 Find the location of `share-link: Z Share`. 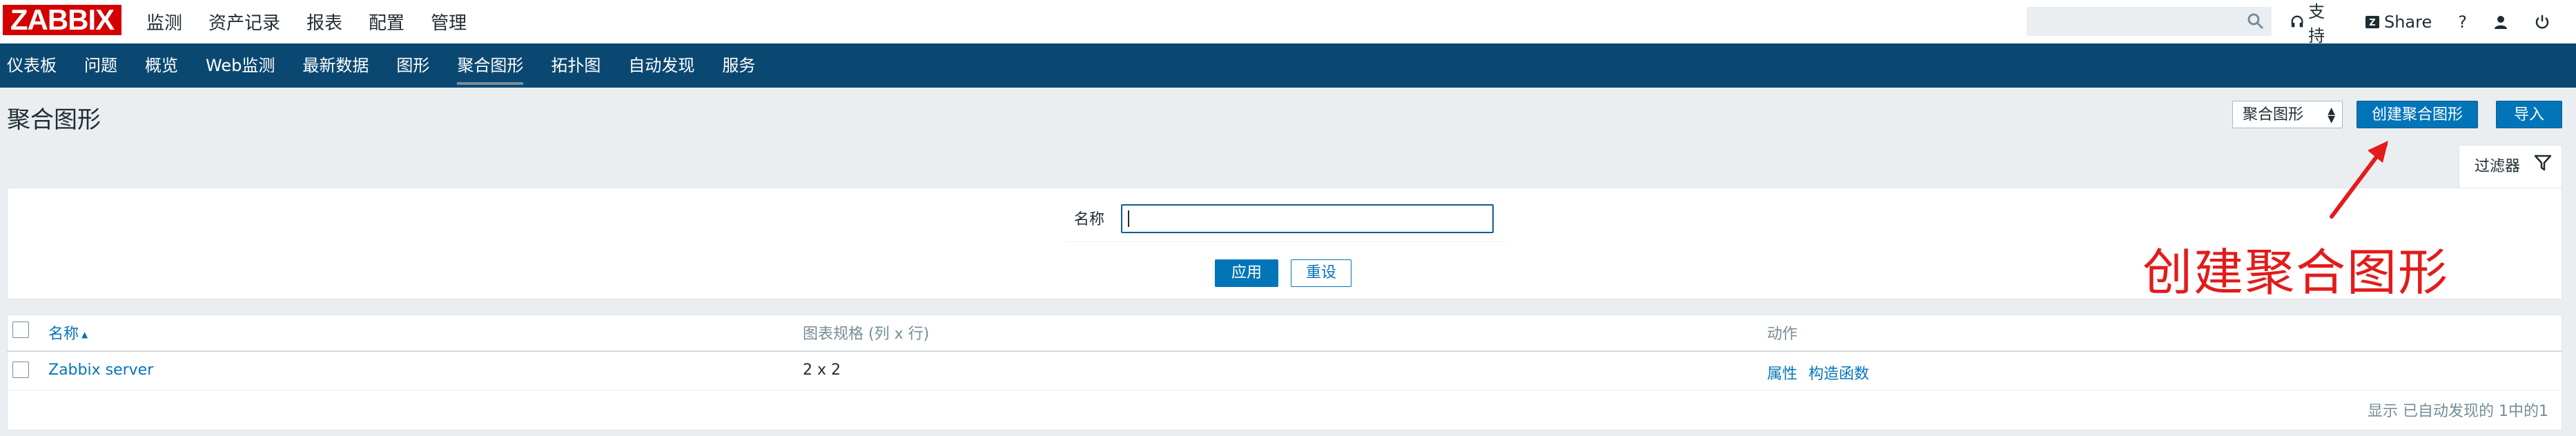

share-link: Z Share is located at coordinates (2398, 22).